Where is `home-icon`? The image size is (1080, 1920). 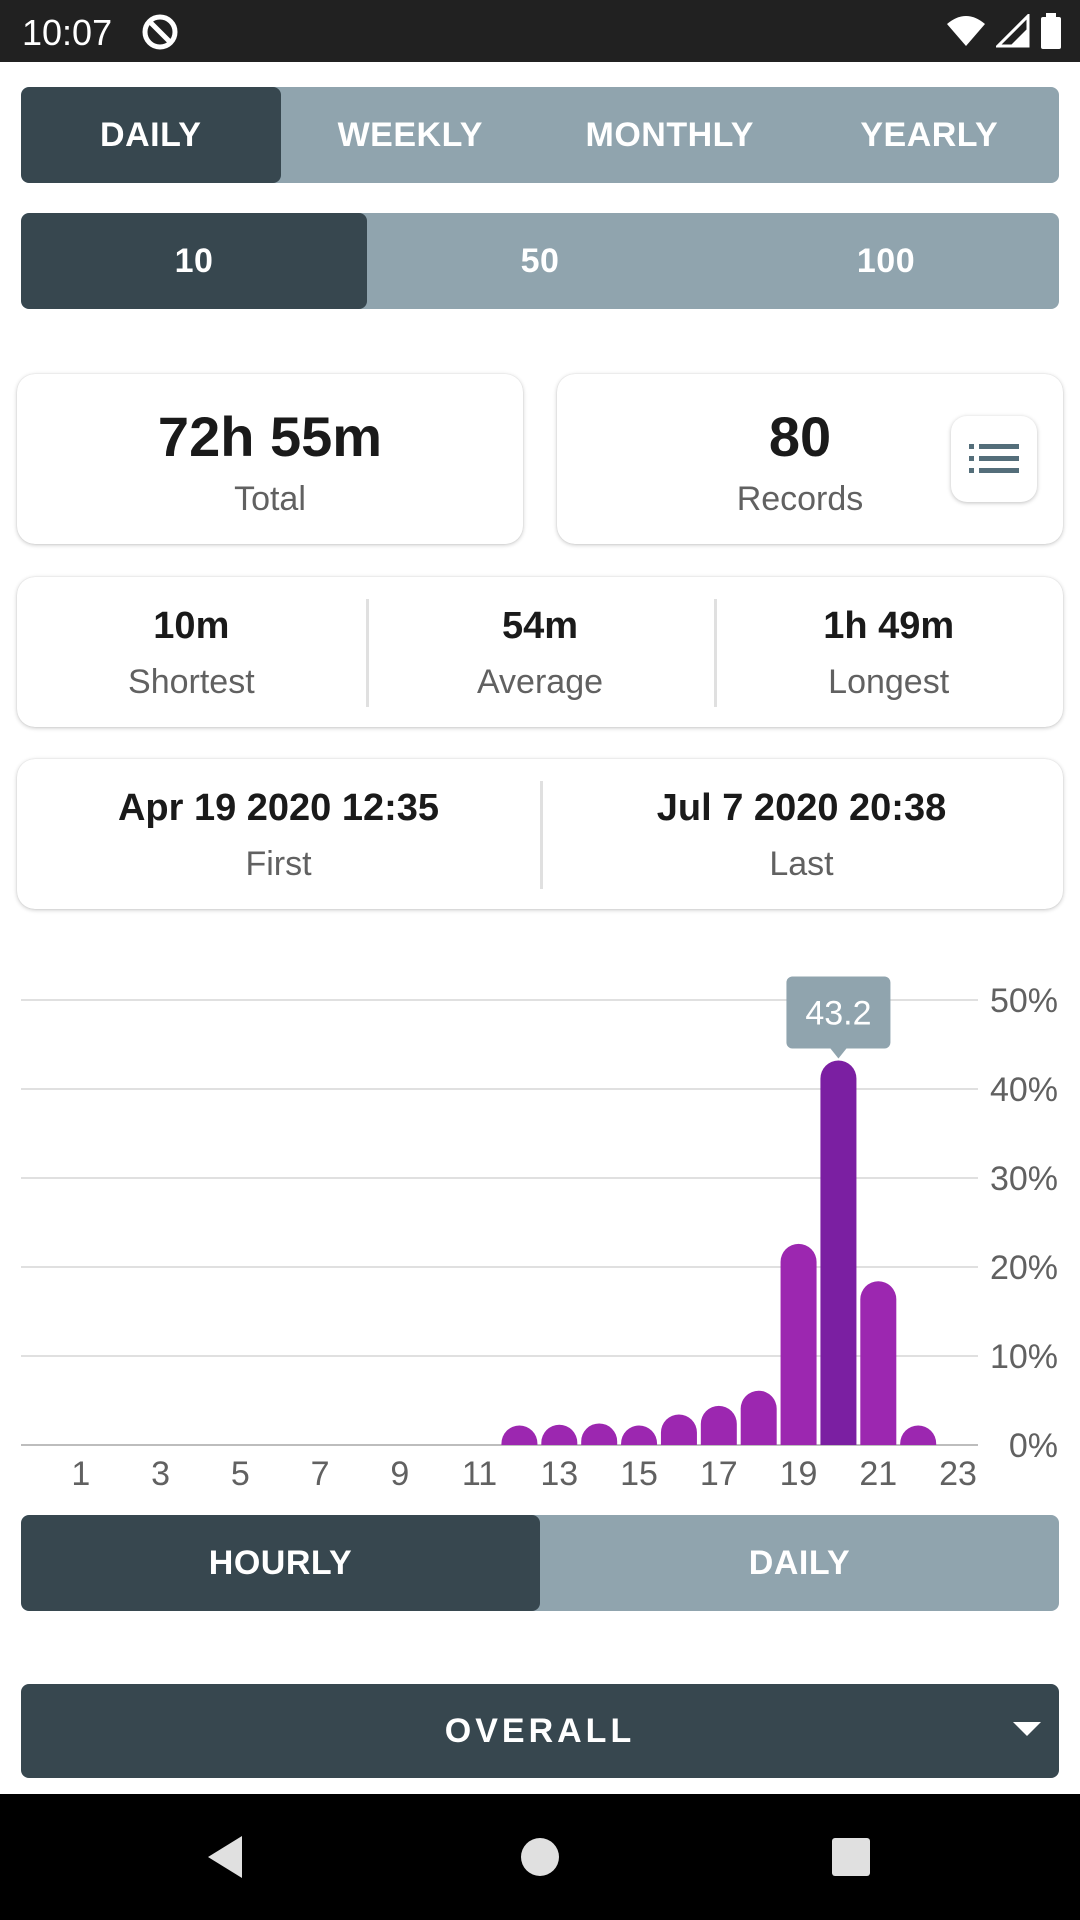 home-icon is located at coordinates (540, 1857).